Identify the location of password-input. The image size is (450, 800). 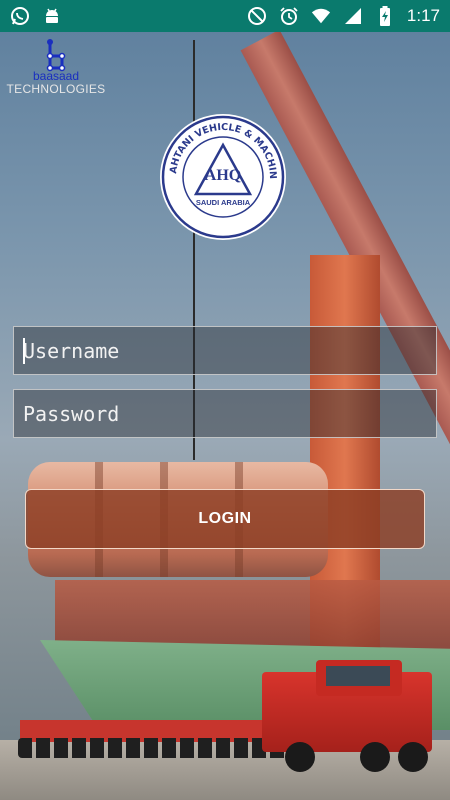
(225, 413).